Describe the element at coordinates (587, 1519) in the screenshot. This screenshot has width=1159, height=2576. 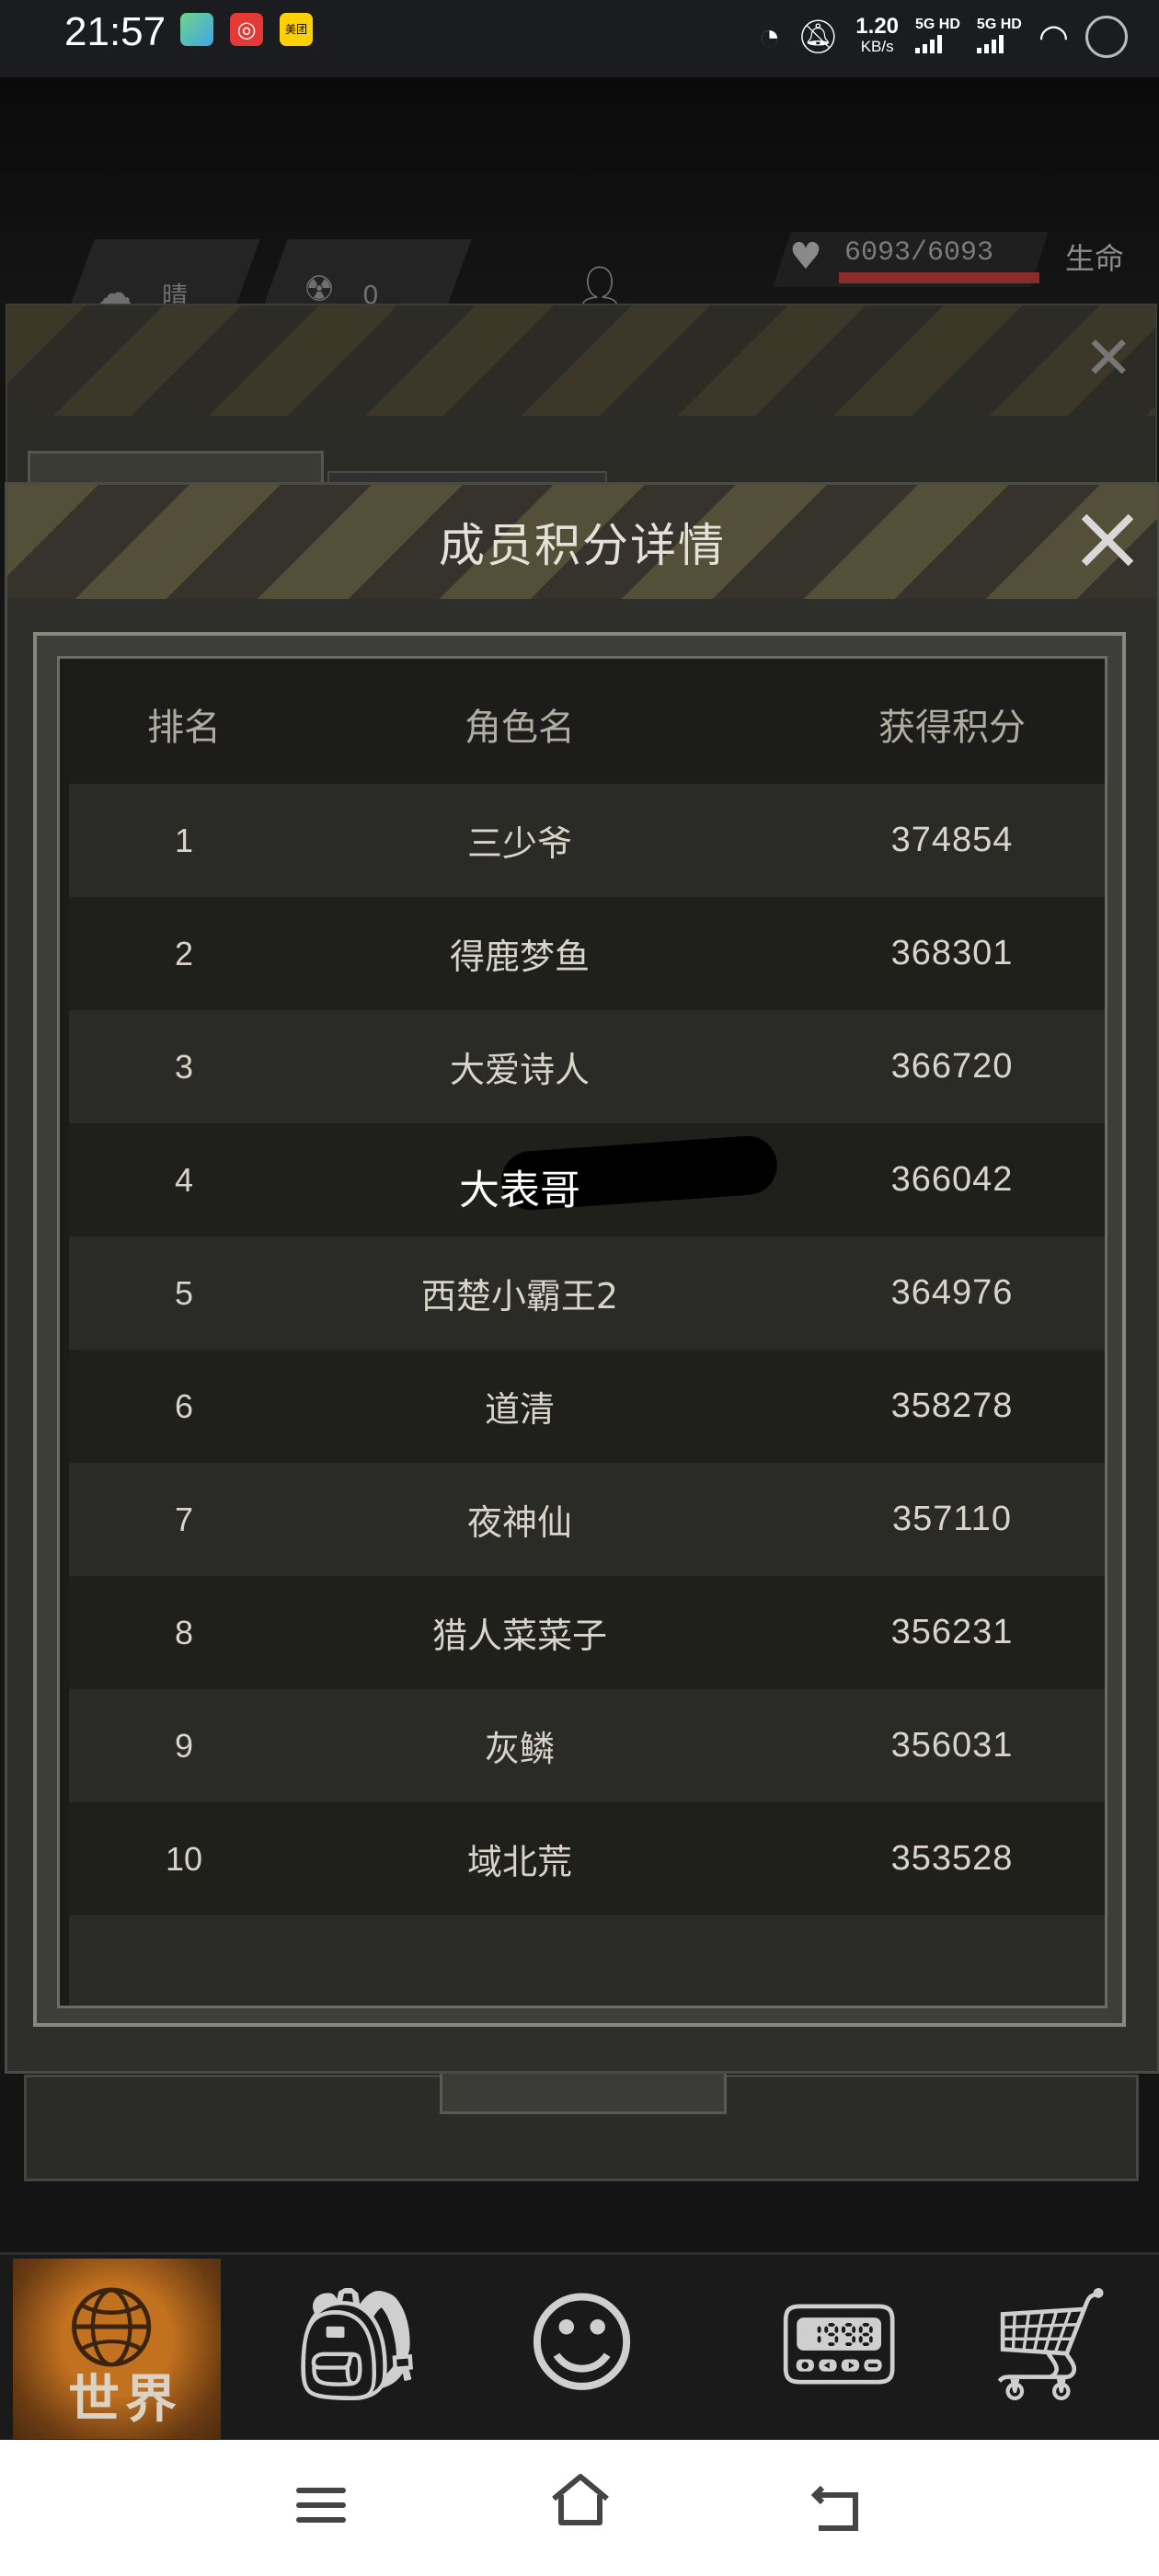
I see `table-row: 7 夜神仙 357110` at that location.